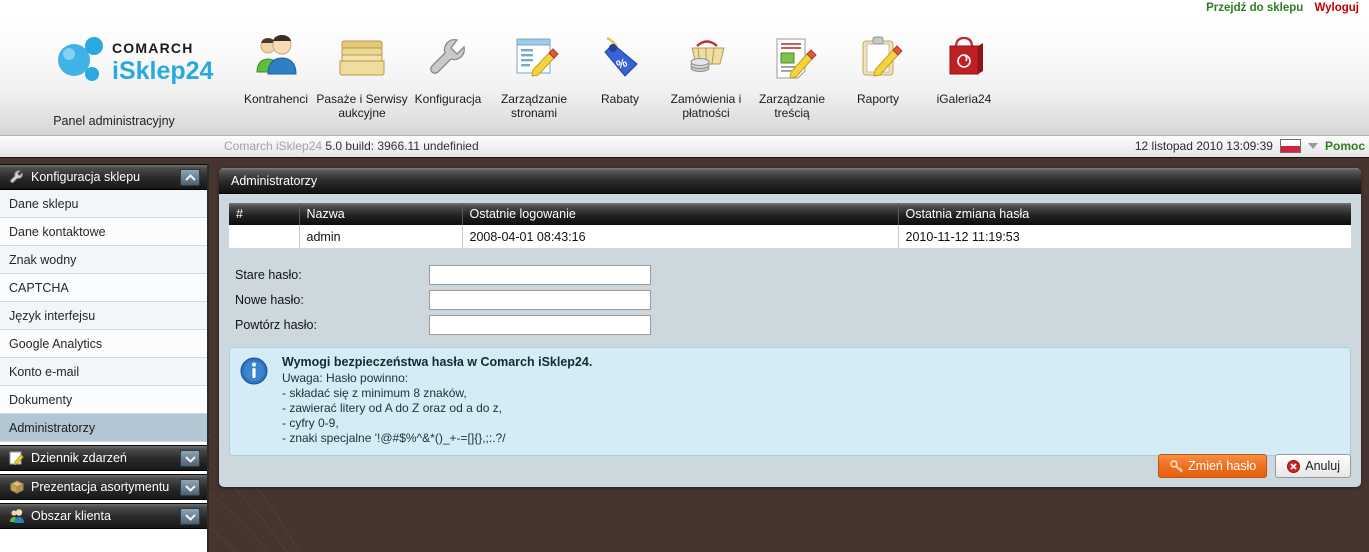  I want to click on toolbar-item-raporty: Raporty, so click(878, 67).